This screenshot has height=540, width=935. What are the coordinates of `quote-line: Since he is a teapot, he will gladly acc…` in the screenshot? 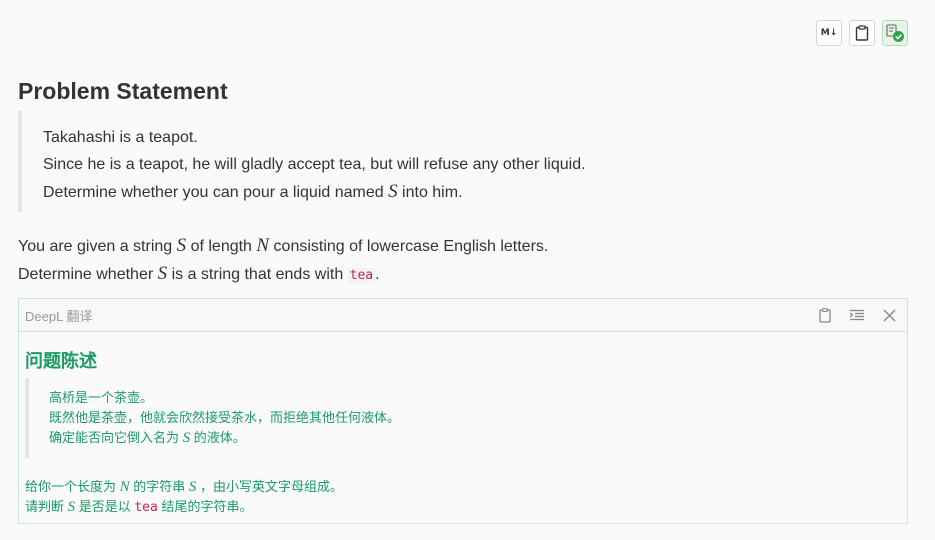 It's located at (314, 164).